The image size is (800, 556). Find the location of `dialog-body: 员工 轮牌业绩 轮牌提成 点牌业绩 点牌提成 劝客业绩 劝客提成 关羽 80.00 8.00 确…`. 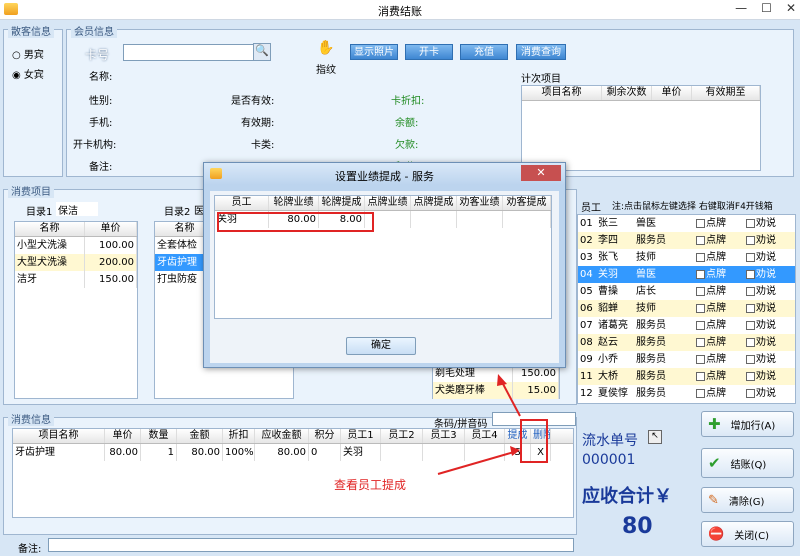

dialog-body: 员工 轮牌业绩 轮牌提成 点牌业绩 点牌提成 劝客业绩 劝客提成 关羽 80.00 8.00 确… is located at coordinates (384, 277).